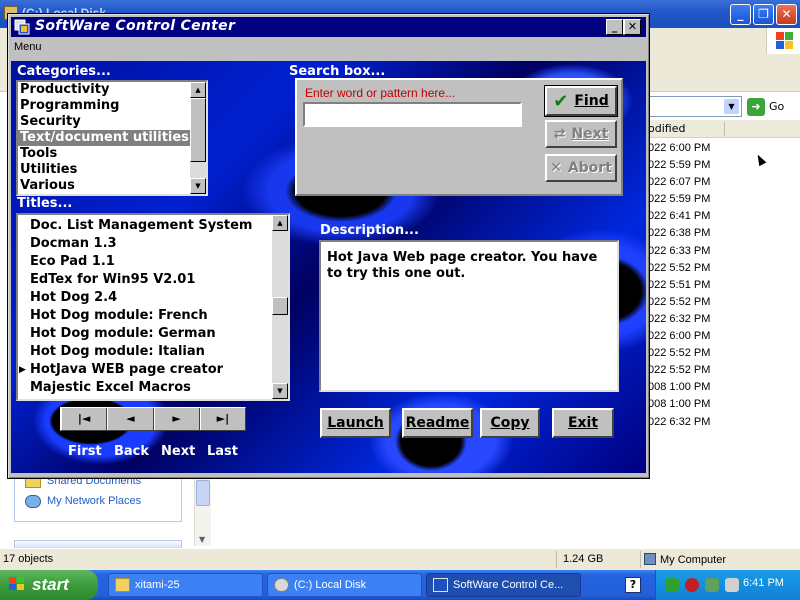  What do you see at coordinates (732, 585) in the screenshot?
I see `speaker-icon` at bounding box center [732, 585].